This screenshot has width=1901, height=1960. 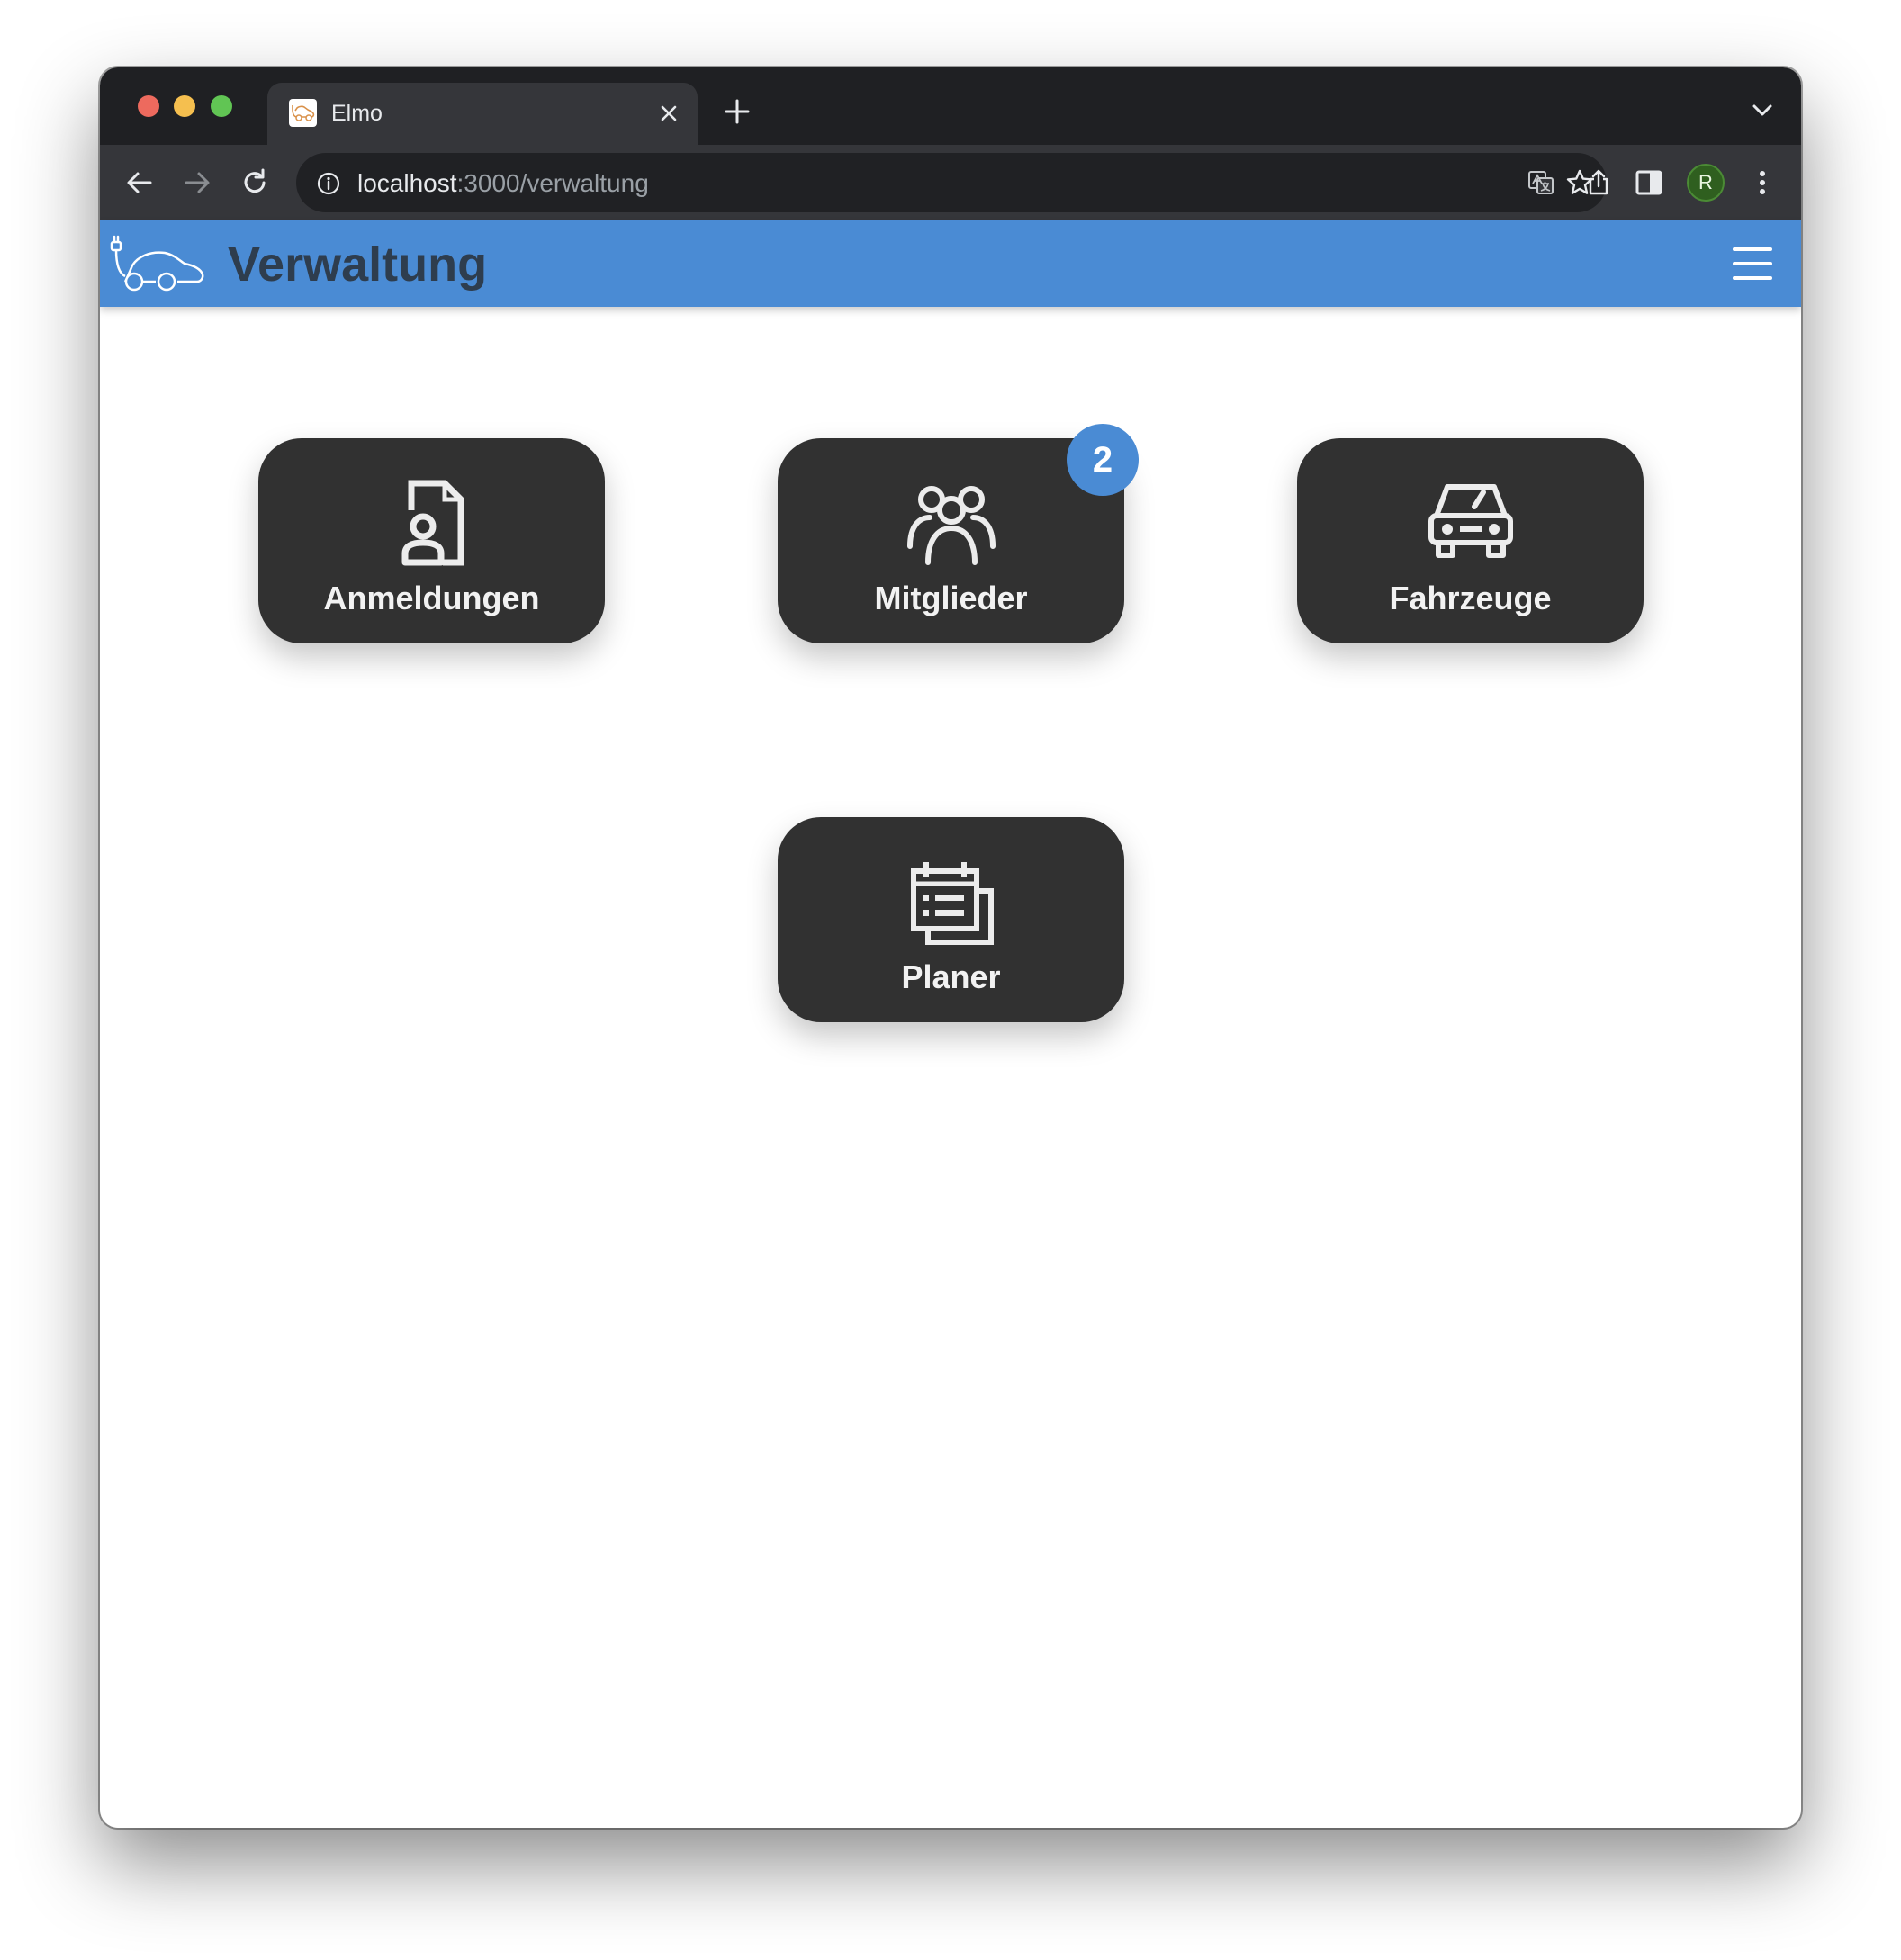 What do you see at coordinates (303, 113) in the screenshot?
I see `elmo-favicon-icon` at bounding box center [303, 113].